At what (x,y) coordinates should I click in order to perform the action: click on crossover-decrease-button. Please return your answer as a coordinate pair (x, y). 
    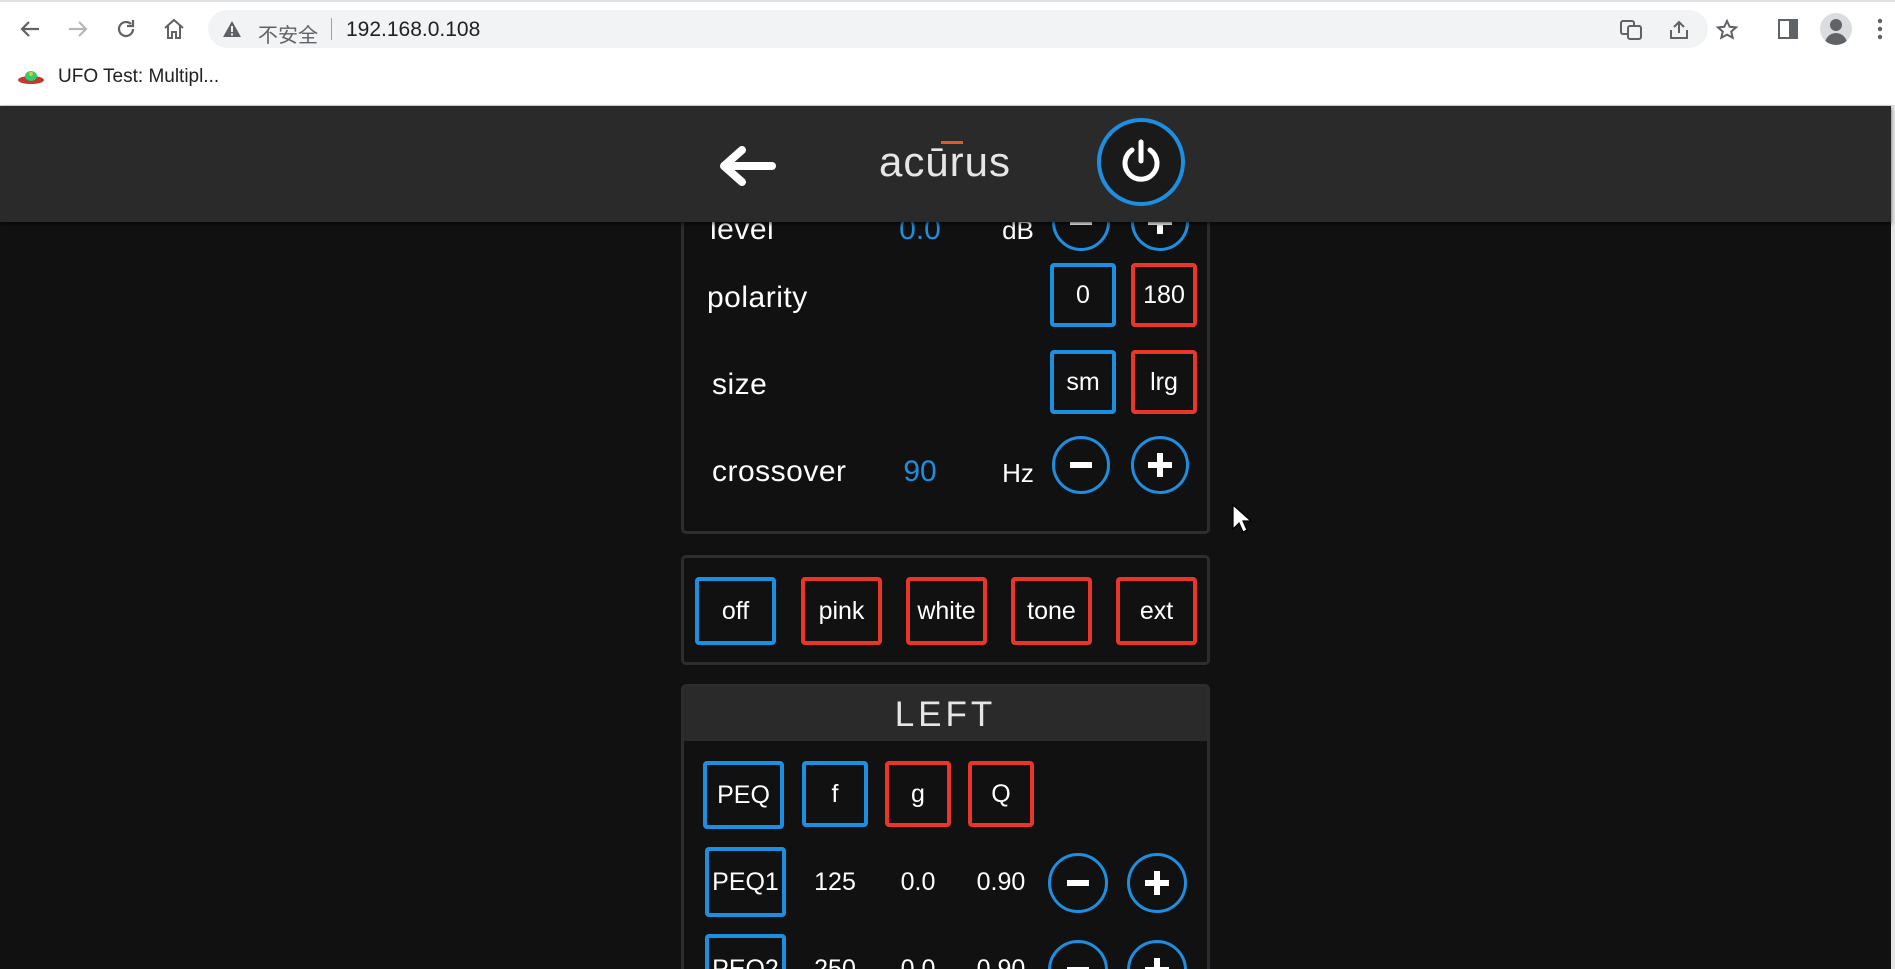
    Looking at the image, I should click on (1081, 465).